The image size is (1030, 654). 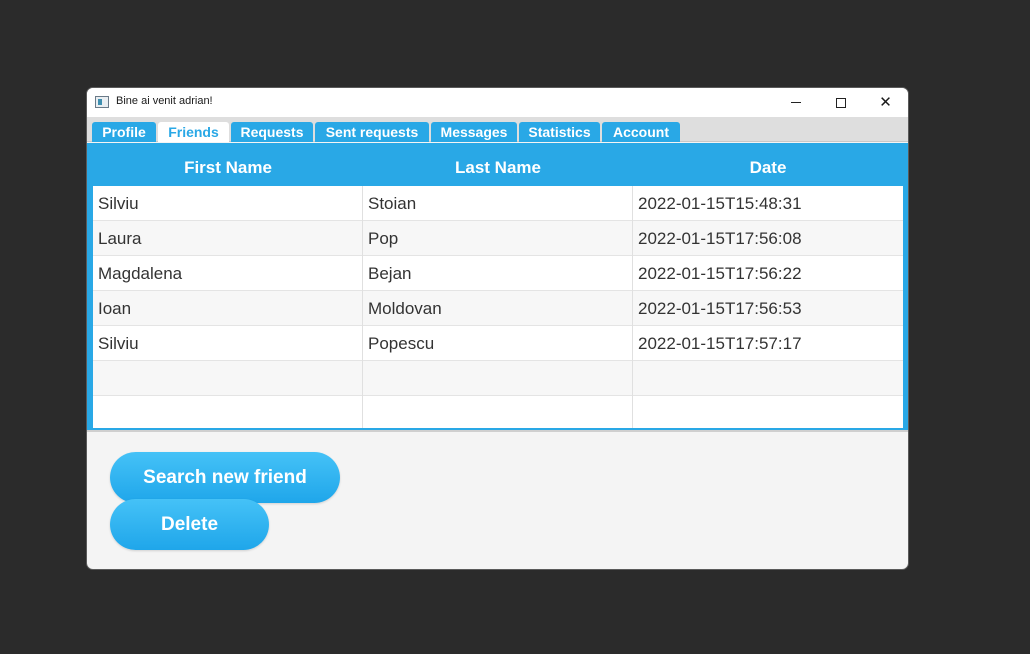 I want to click on tab-requests: Requests, so click(x=272, y=132).